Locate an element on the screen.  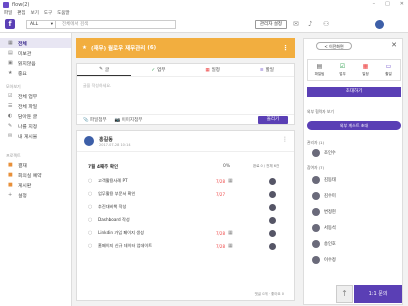
sidebar-item-meeting-room: ■ 회의실 예약 is located at coordinates (35, 175).